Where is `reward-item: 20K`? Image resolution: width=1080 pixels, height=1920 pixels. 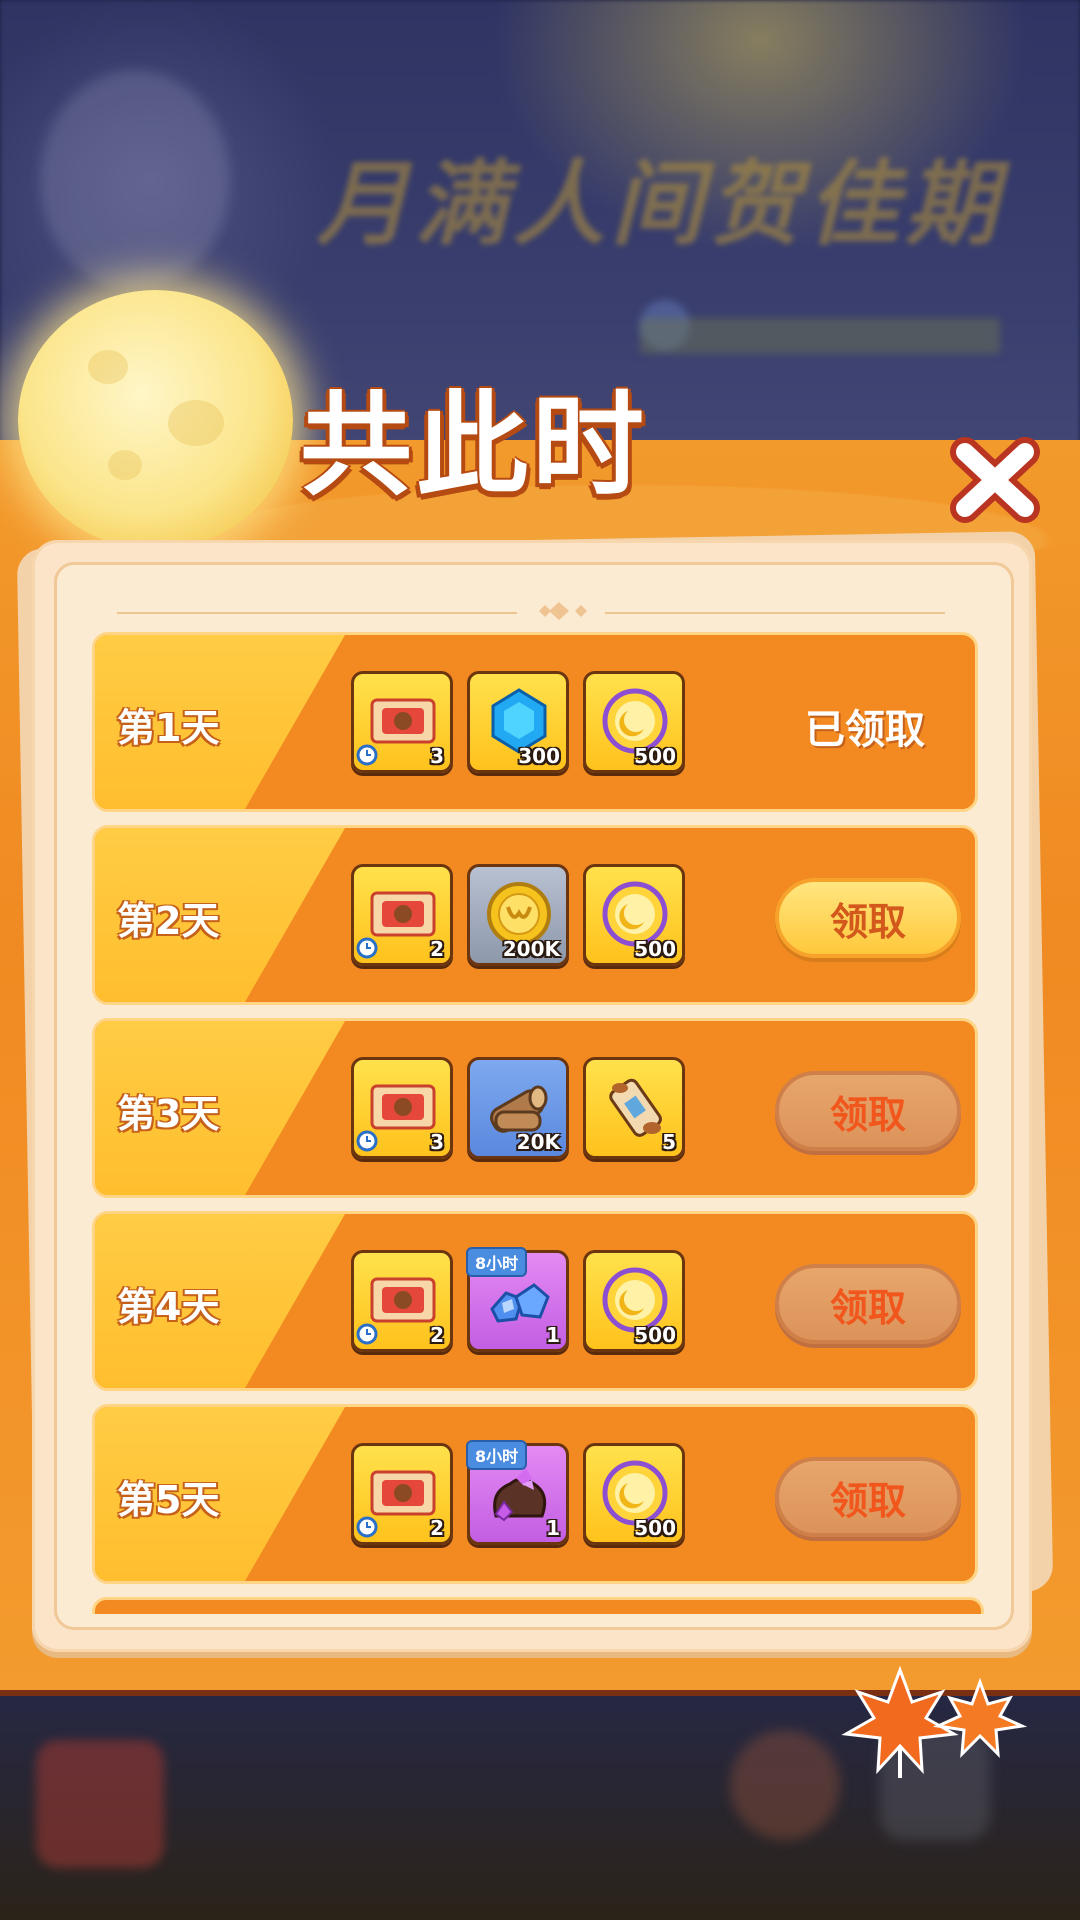 reward-item: 20K is located at coordinates (518, 1108).